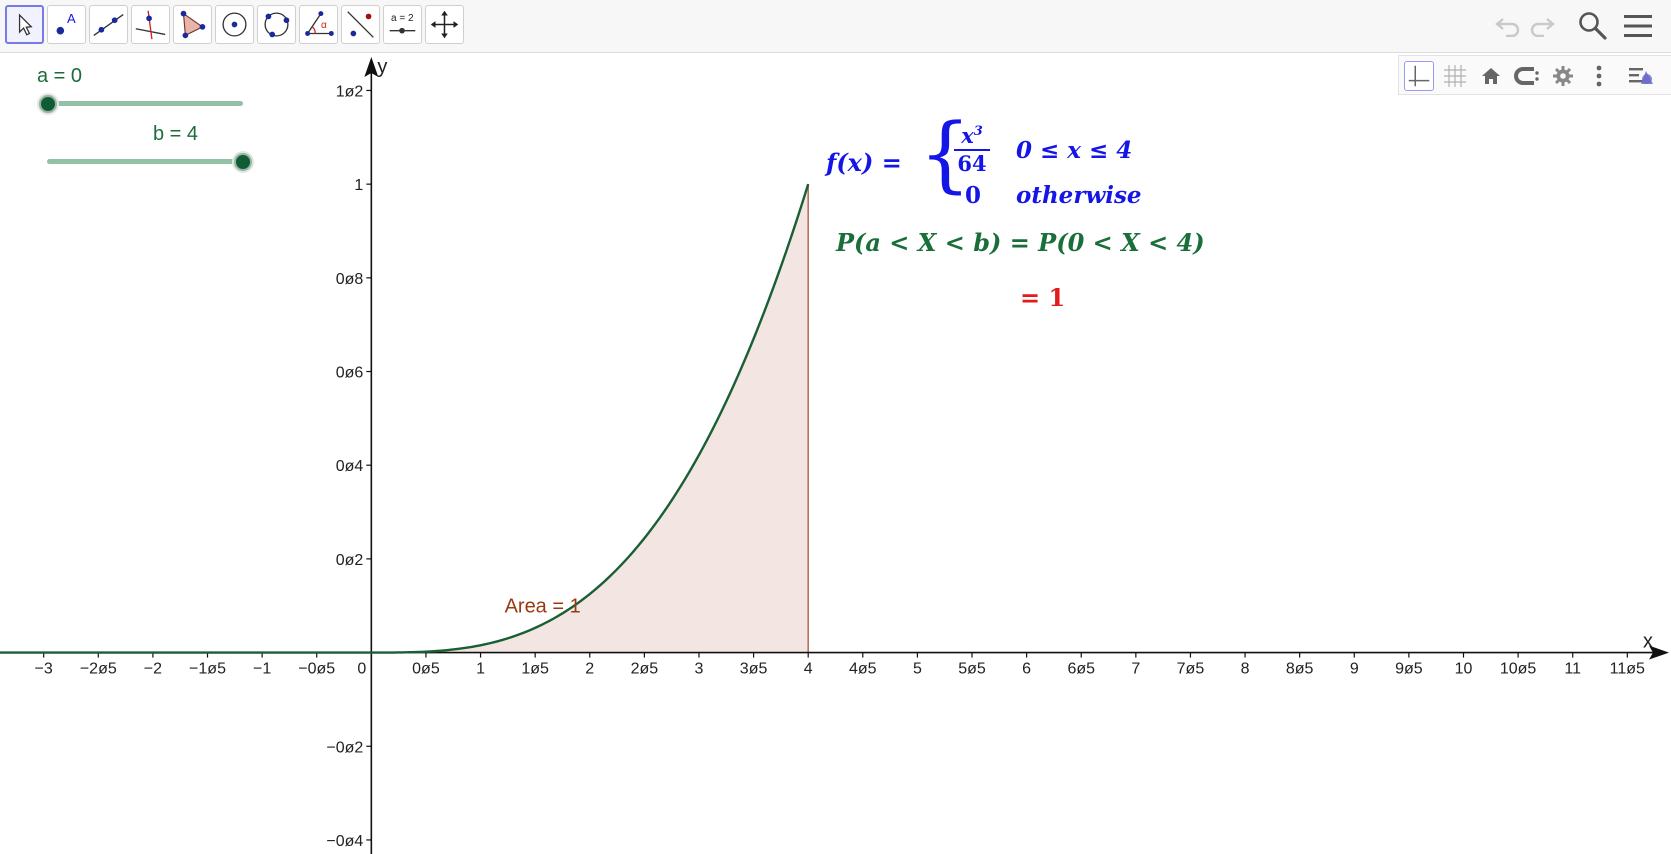 The width and height of the screenshot is (1671, 854). Describe the element at coordinates (1572, 669) in the screenshot. I see `x-tick-label: 11` at that location.